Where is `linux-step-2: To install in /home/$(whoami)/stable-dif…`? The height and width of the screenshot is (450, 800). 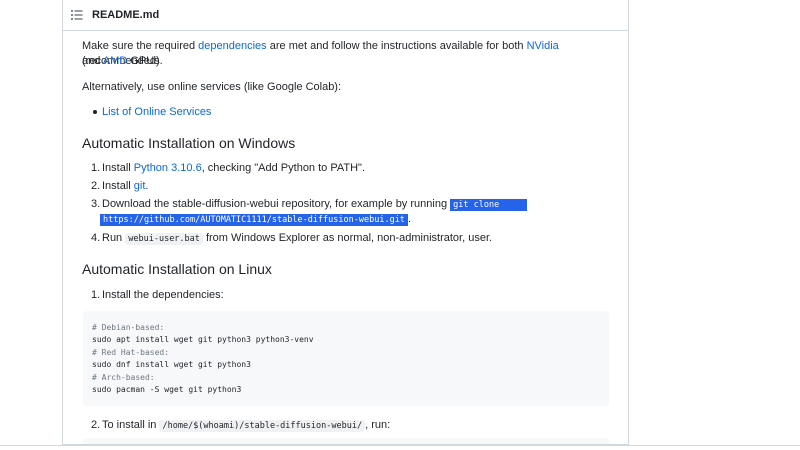 linux-step-2: To install in /home/$(whoami)/stable-dif… is located at coordinates (246, 426).